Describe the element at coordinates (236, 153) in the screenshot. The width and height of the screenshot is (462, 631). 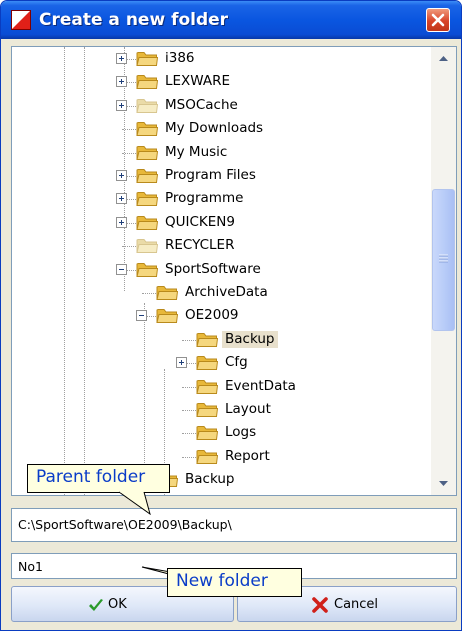
I see `tree-item: My Music` at that location.